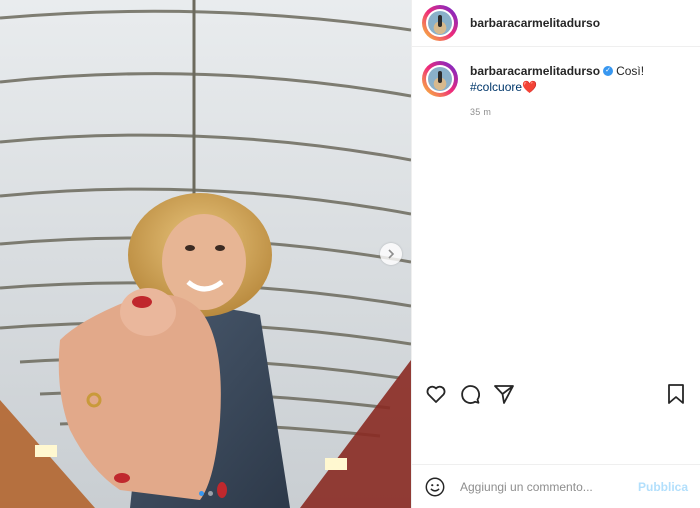 The width and height of the screenshot is (700, 508). I want to click on add-comment-bar: Pubblica, so click(556, 486).